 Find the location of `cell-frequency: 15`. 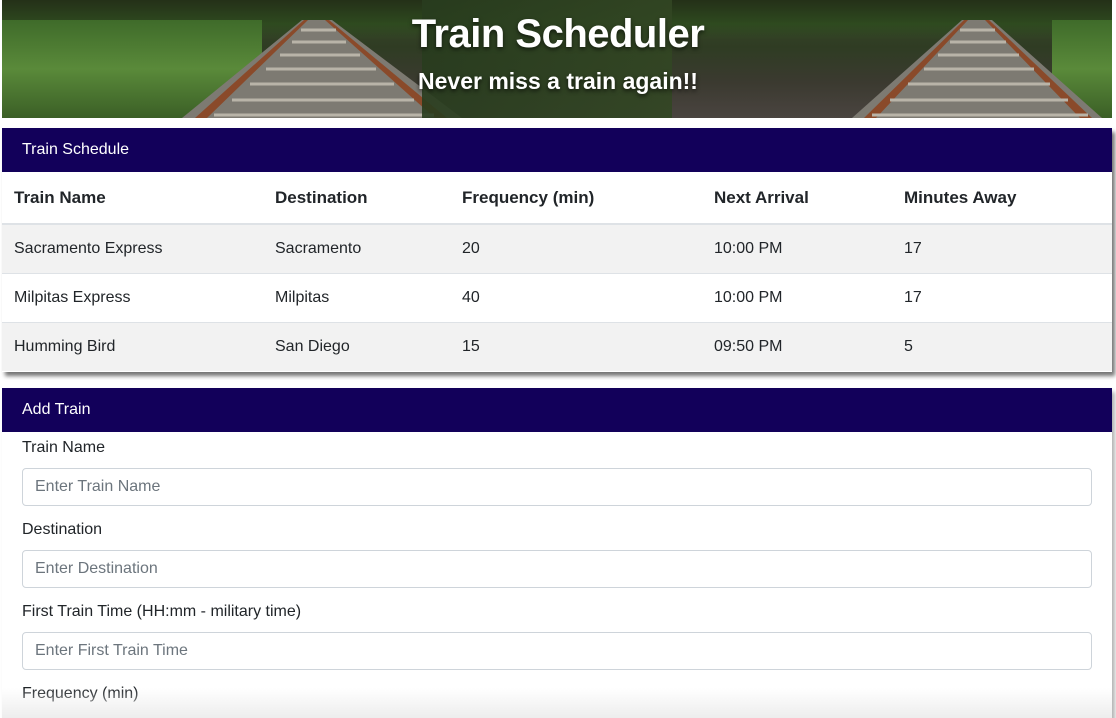

cell-frequency: 15 is located at coordinates (576, 346).